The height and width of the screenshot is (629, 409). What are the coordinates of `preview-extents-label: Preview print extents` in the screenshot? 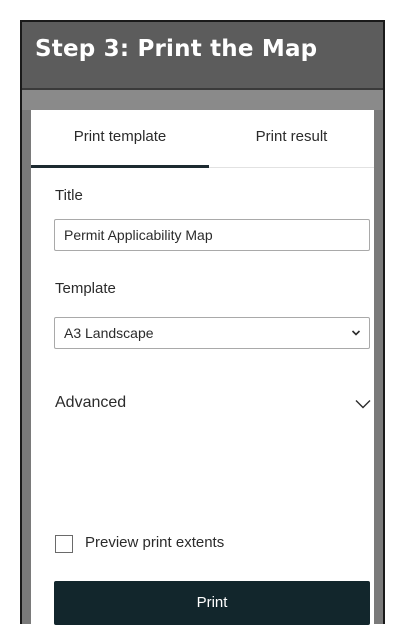 It's located at (155, 542).